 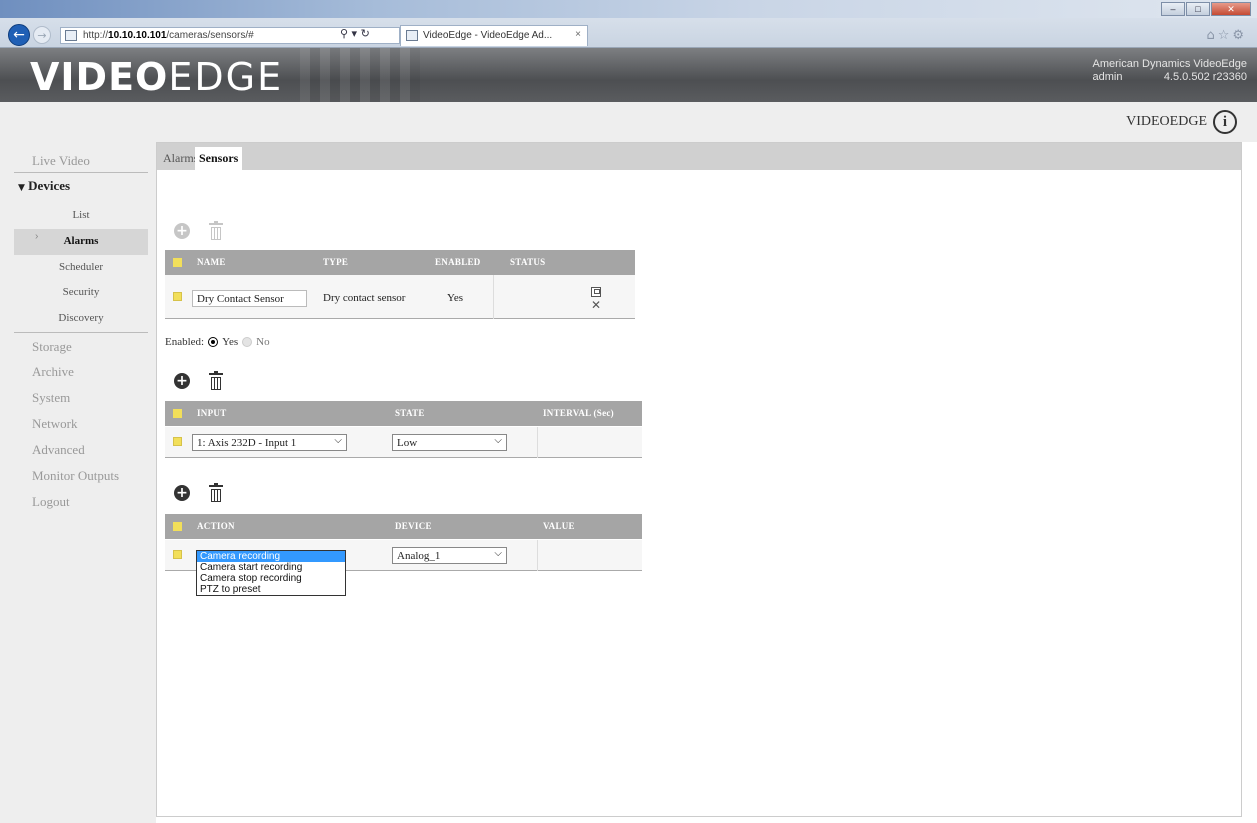 What do you see at coordinates (271, 589) in the screenshot?
I see `action-option-ptz-to-preset: PTZ to preset` at bounding box center [271, 589].